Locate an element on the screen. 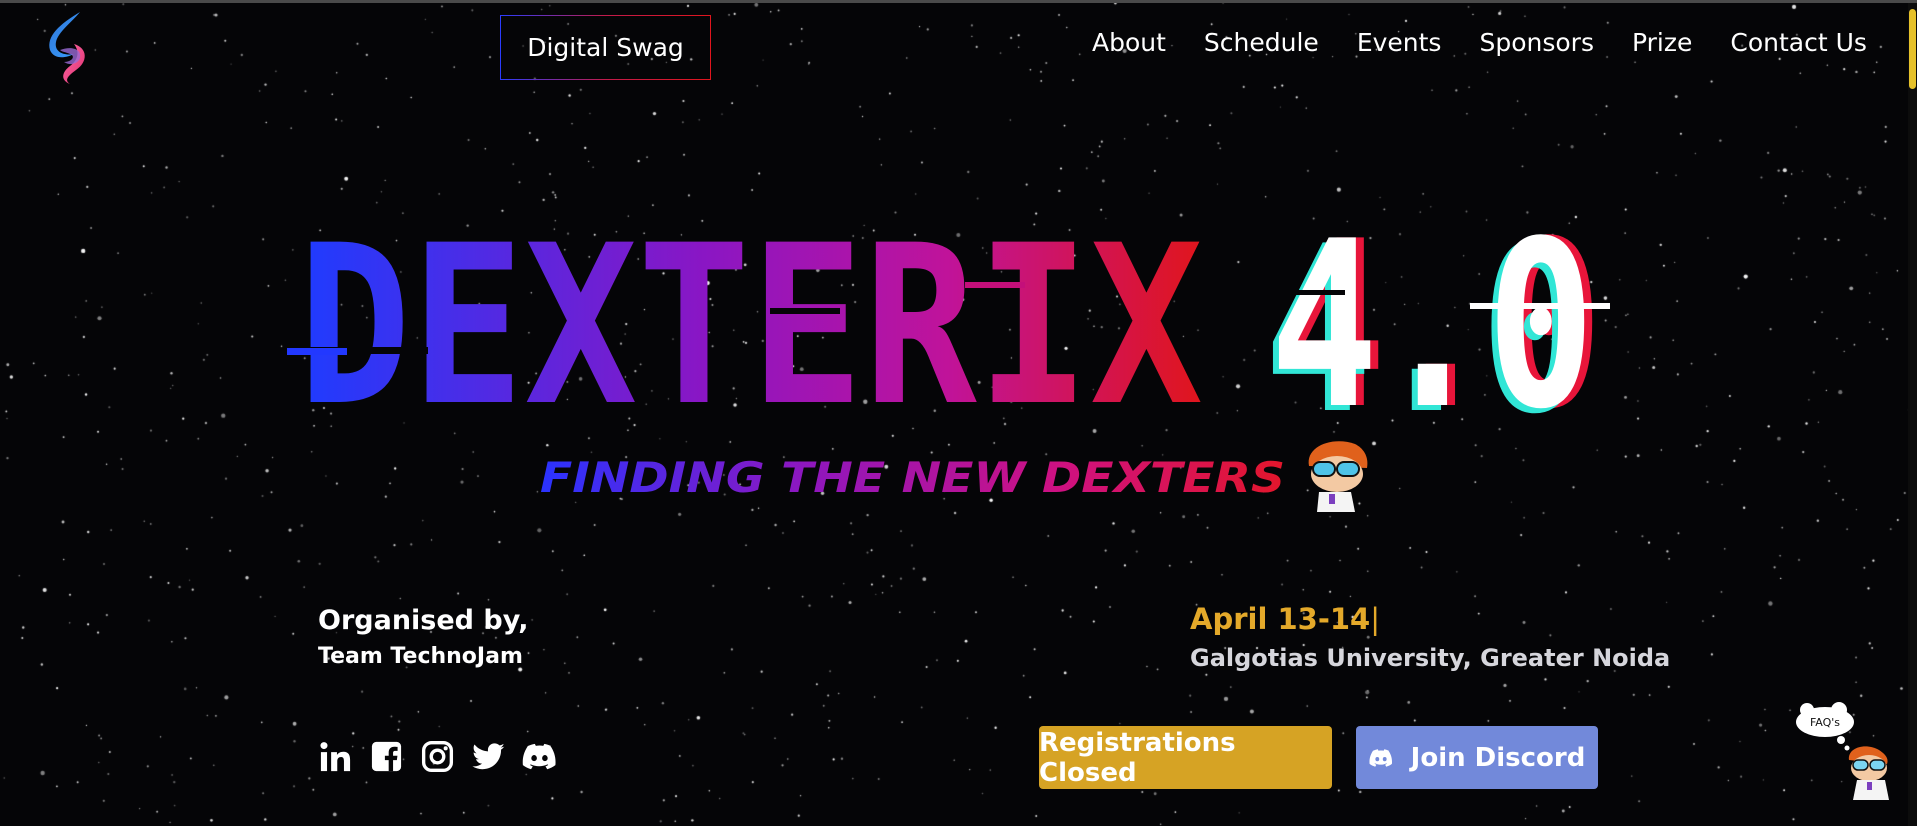 This screenshot has height=826, width=1917. organiser-label: Organised by, is located at coordinates (423, 620).